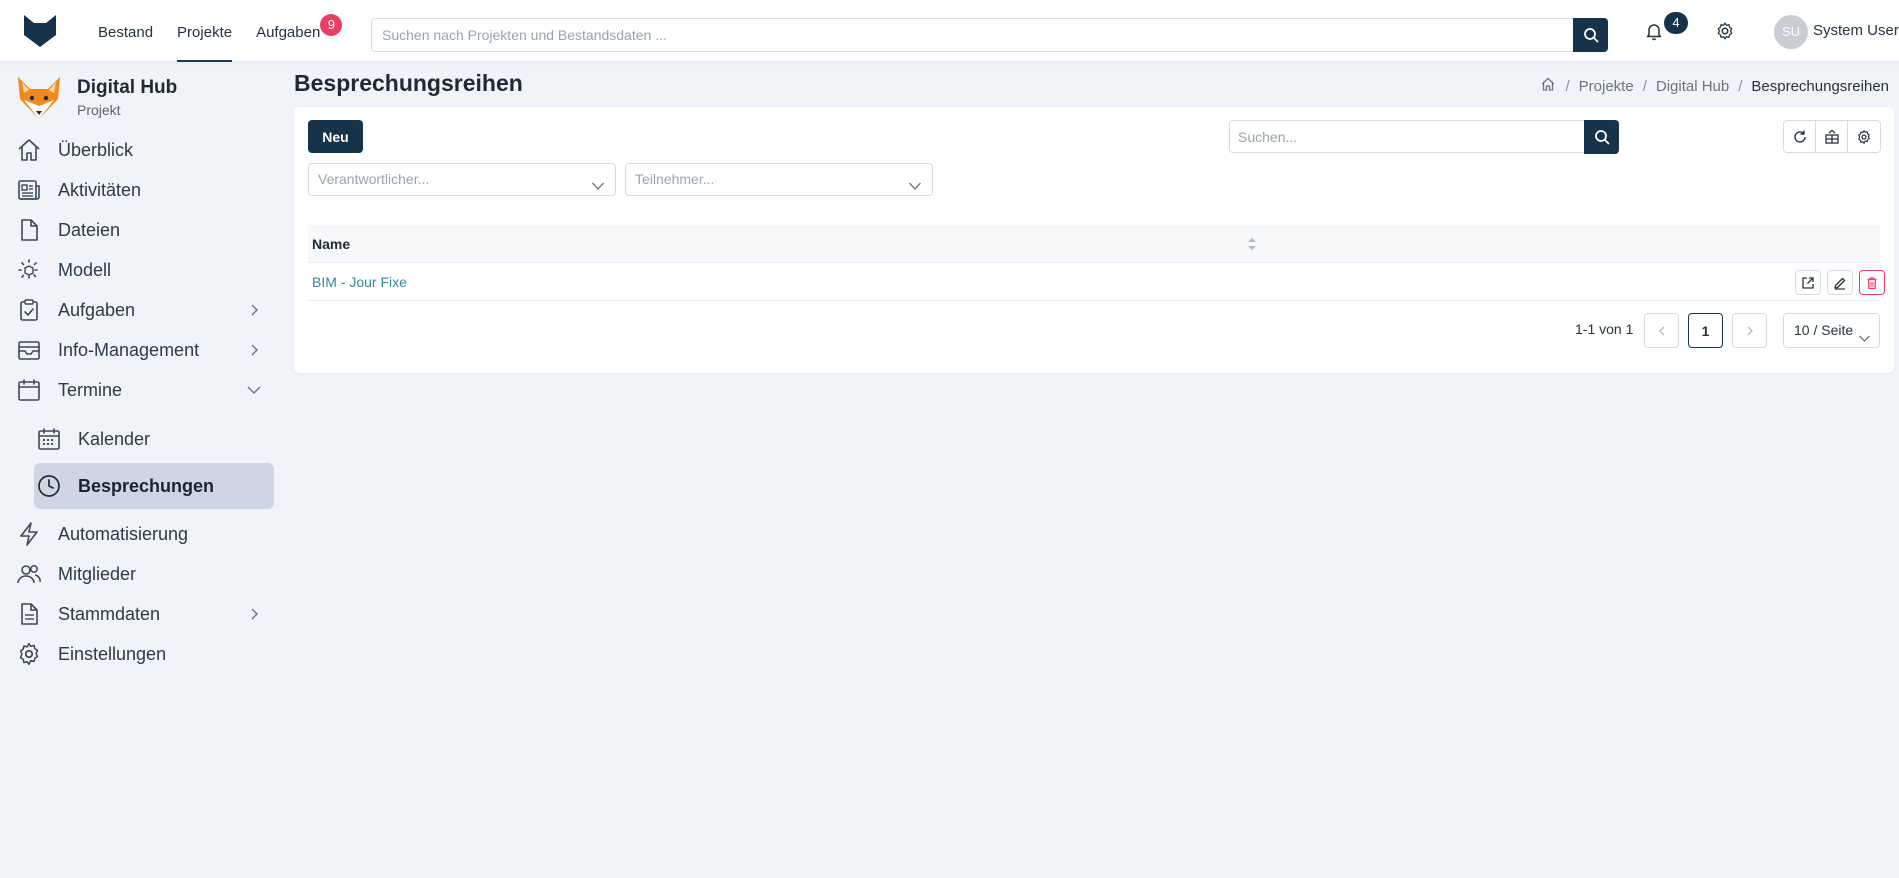 The height and width of the screenshot is (878, 1899). Describe the element at coordinates (331, 25) in the screenshot. I see `tasks-count-badge: 9` at that location.